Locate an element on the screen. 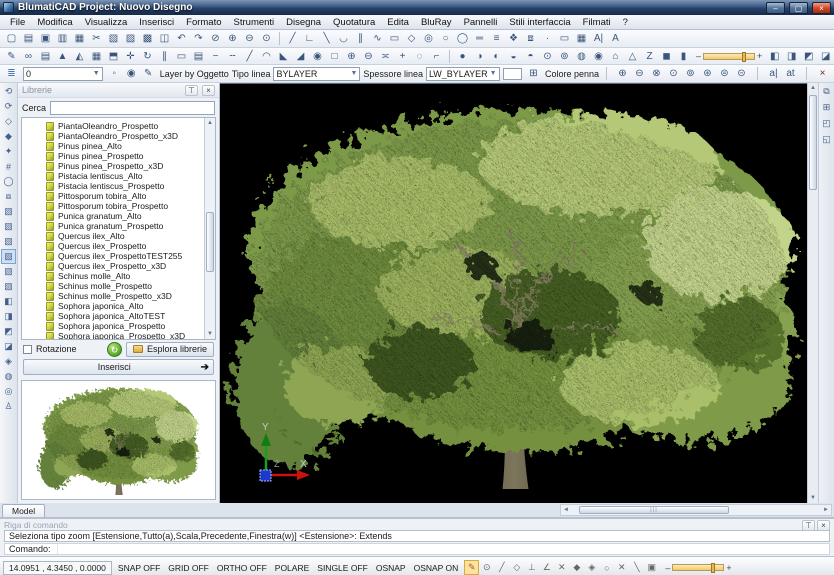 This screenshot has height=575, width=834. list-item: Pittosporum tobira_Prospetto is located at coordinates (125, 206).